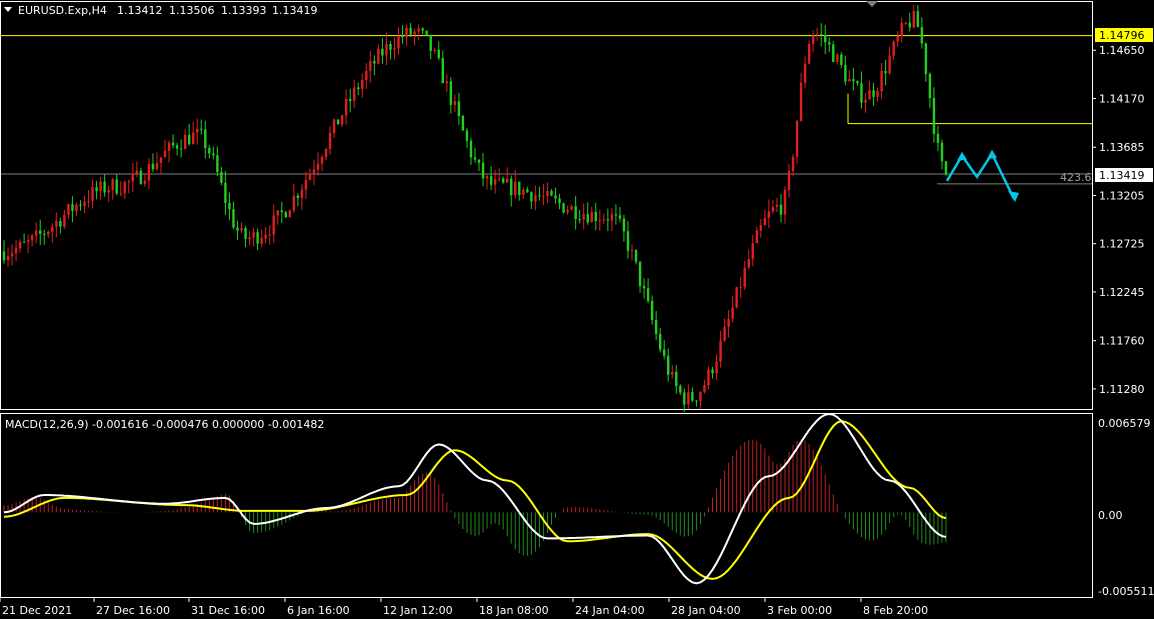 This screenshot has height=619, width=1154. I want to click on dropdown-triangle-icon, so click(8, 9).